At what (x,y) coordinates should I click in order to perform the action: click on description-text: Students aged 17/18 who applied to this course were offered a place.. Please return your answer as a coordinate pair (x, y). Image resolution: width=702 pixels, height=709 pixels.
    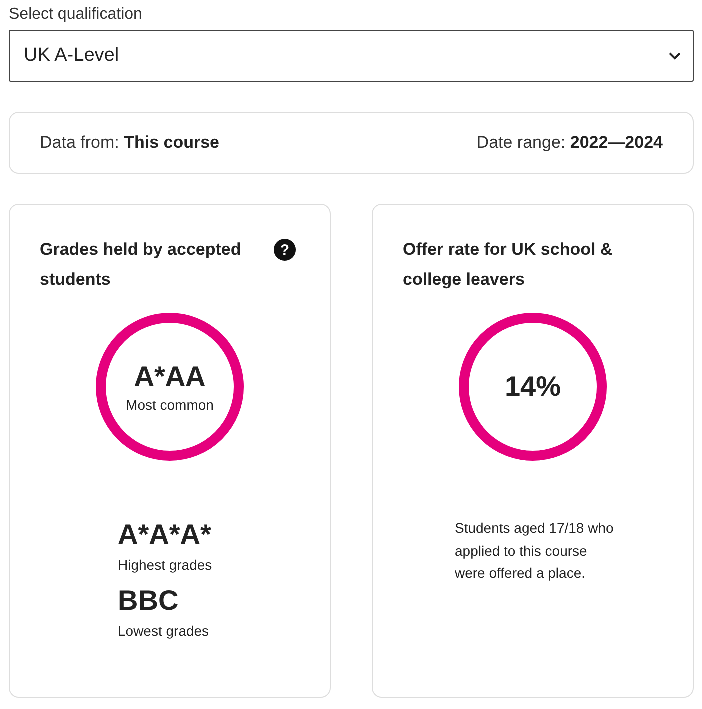
    Looking at the image, I should click on (535, 551).